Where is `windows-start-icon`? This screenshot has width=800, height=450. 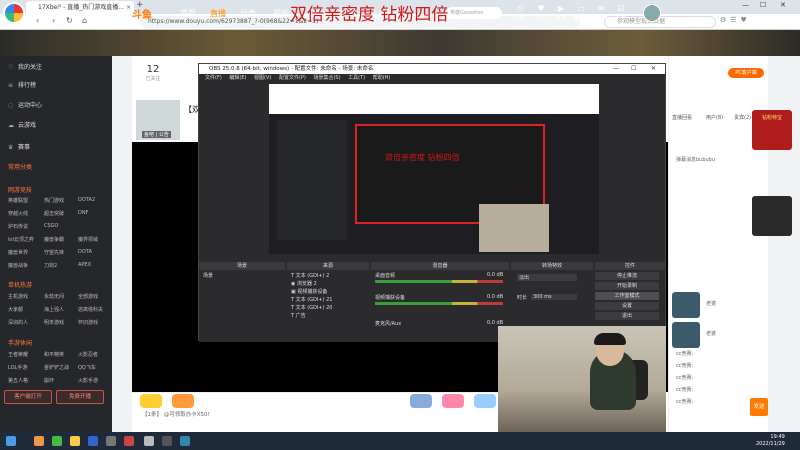 windows-start-icon is located at coordinates (11, 441).